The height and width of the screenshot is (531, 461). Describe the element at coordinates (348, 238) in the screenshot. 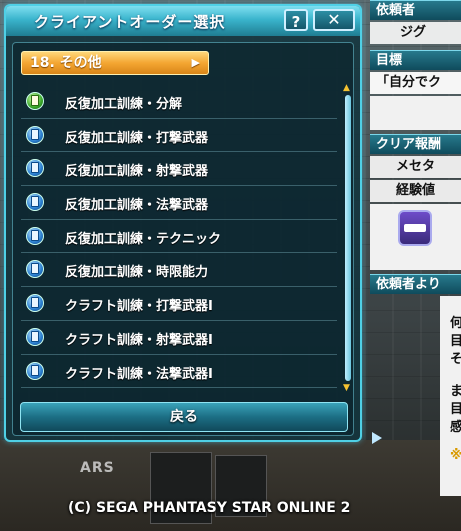

I see `scrollbar-thumb` at that location.